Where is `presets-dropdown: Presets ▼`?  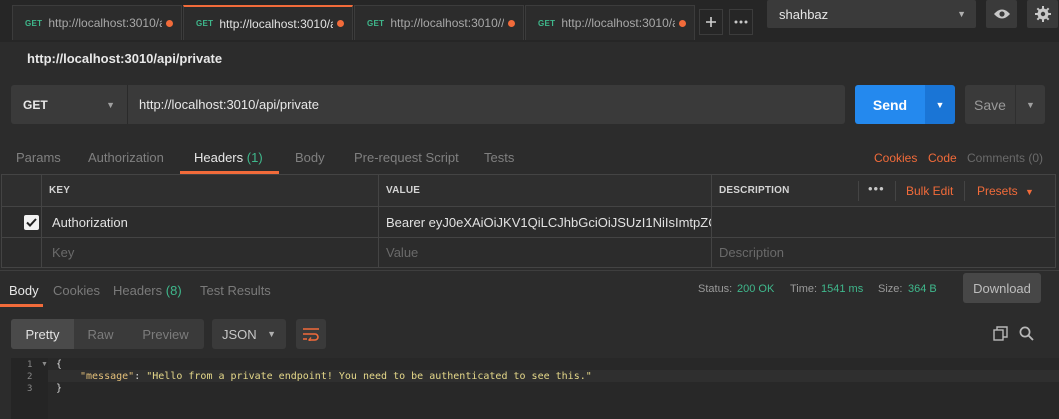
presets-dropdown: Presets ▼ is located at coordinates (1005, 191).